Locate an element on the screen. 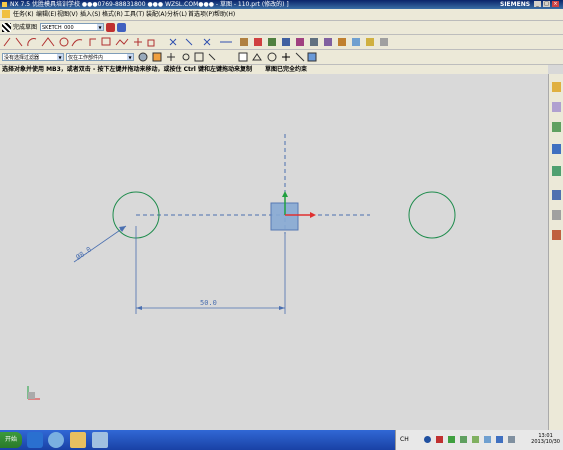 Image resolution: width=563 pixels, height=450 pixels. web-browser-icon is located at coordinates (556, 171).